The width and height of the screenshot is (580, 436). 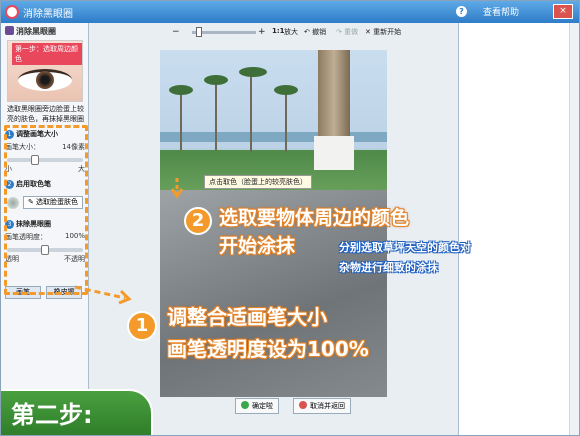 What do you see at coordinates (176, 32) in the screenshot?
I see `zoom-out-icon: −` at bounding box center [176, 32].